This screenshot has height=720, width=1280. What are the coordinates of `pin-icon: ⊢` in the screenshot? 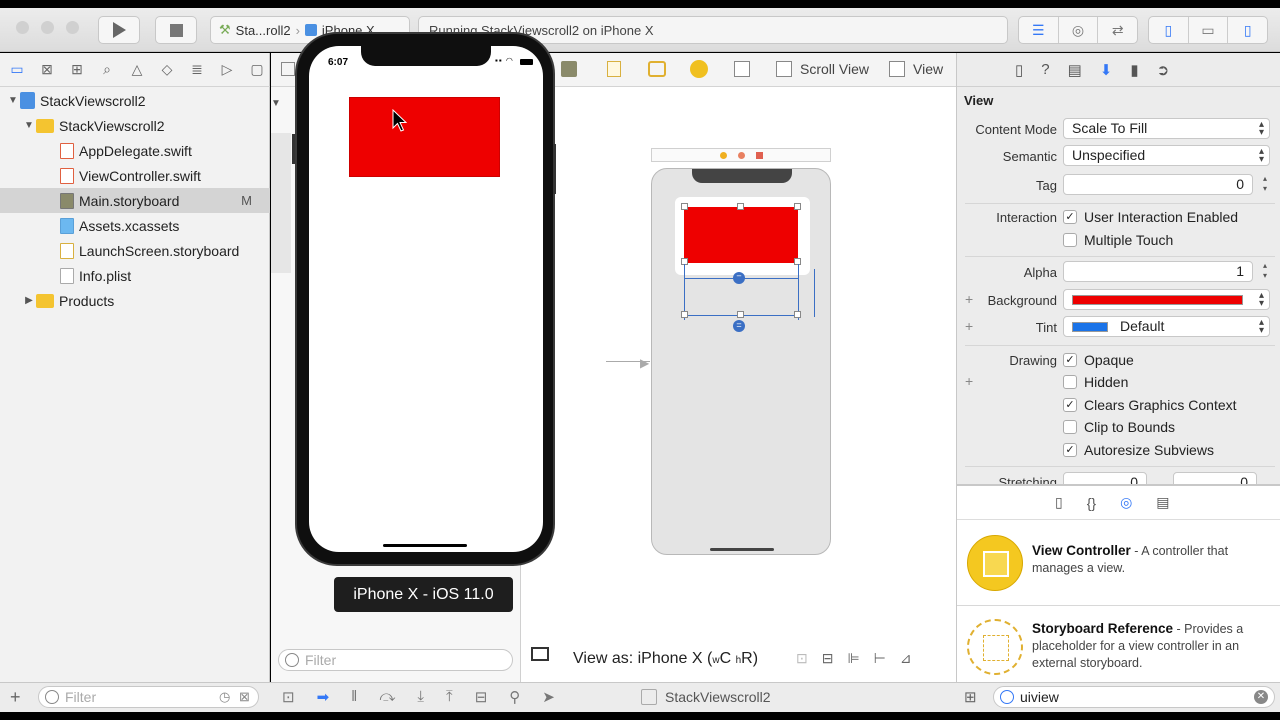 It's located at (880, 658).